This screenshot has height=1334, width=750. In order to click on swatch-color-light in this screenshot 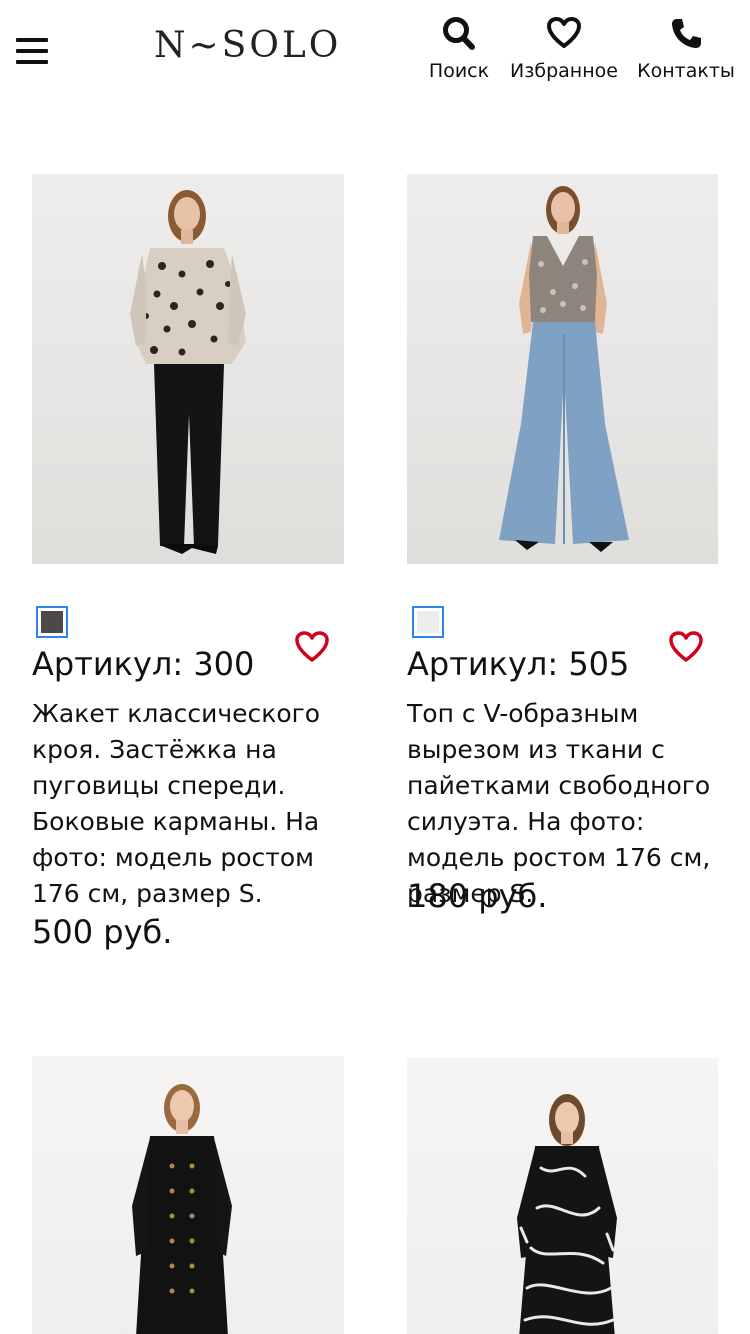, I will do `click(428, 622)`.